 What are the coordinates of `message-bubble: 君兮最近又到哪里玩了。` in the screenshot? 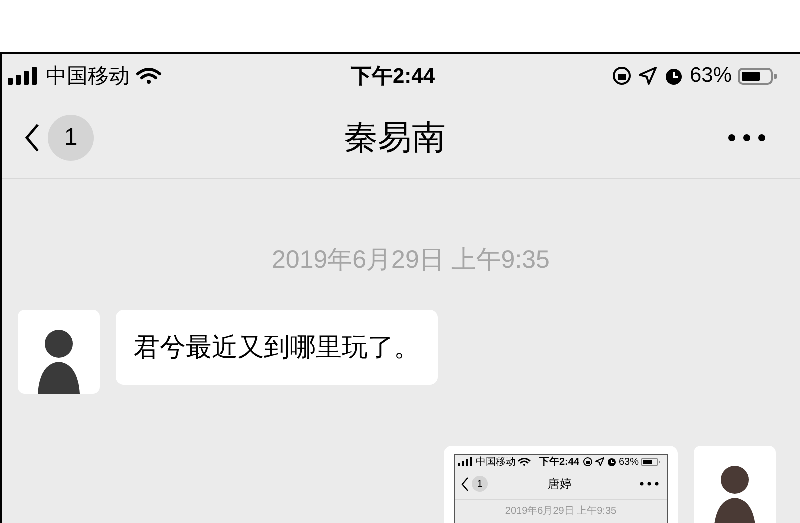 It's located at (277, 347).